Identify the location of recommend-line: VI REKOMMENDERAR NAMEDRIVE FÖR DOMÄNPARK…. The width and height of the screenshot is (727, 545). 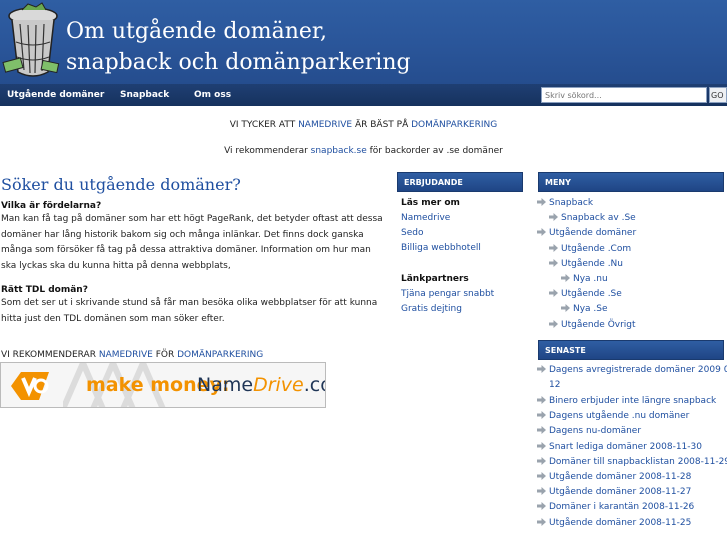
(132, 355).